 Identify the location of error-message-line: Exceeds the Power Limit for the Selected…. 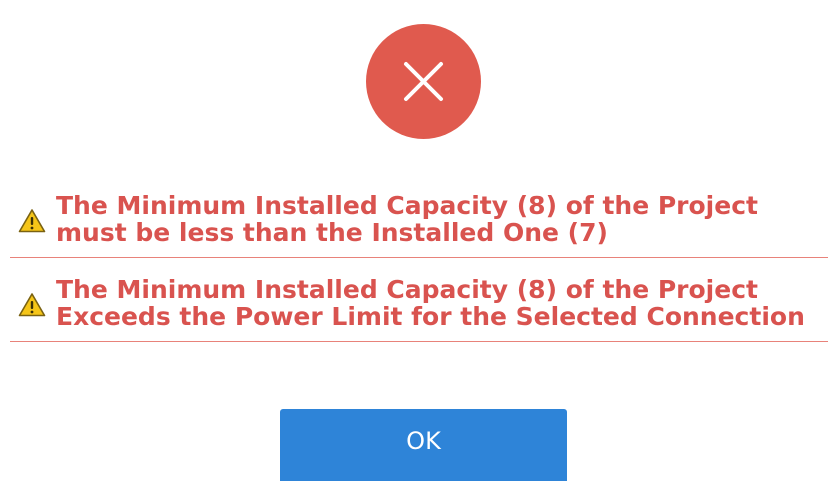
(430, 316).